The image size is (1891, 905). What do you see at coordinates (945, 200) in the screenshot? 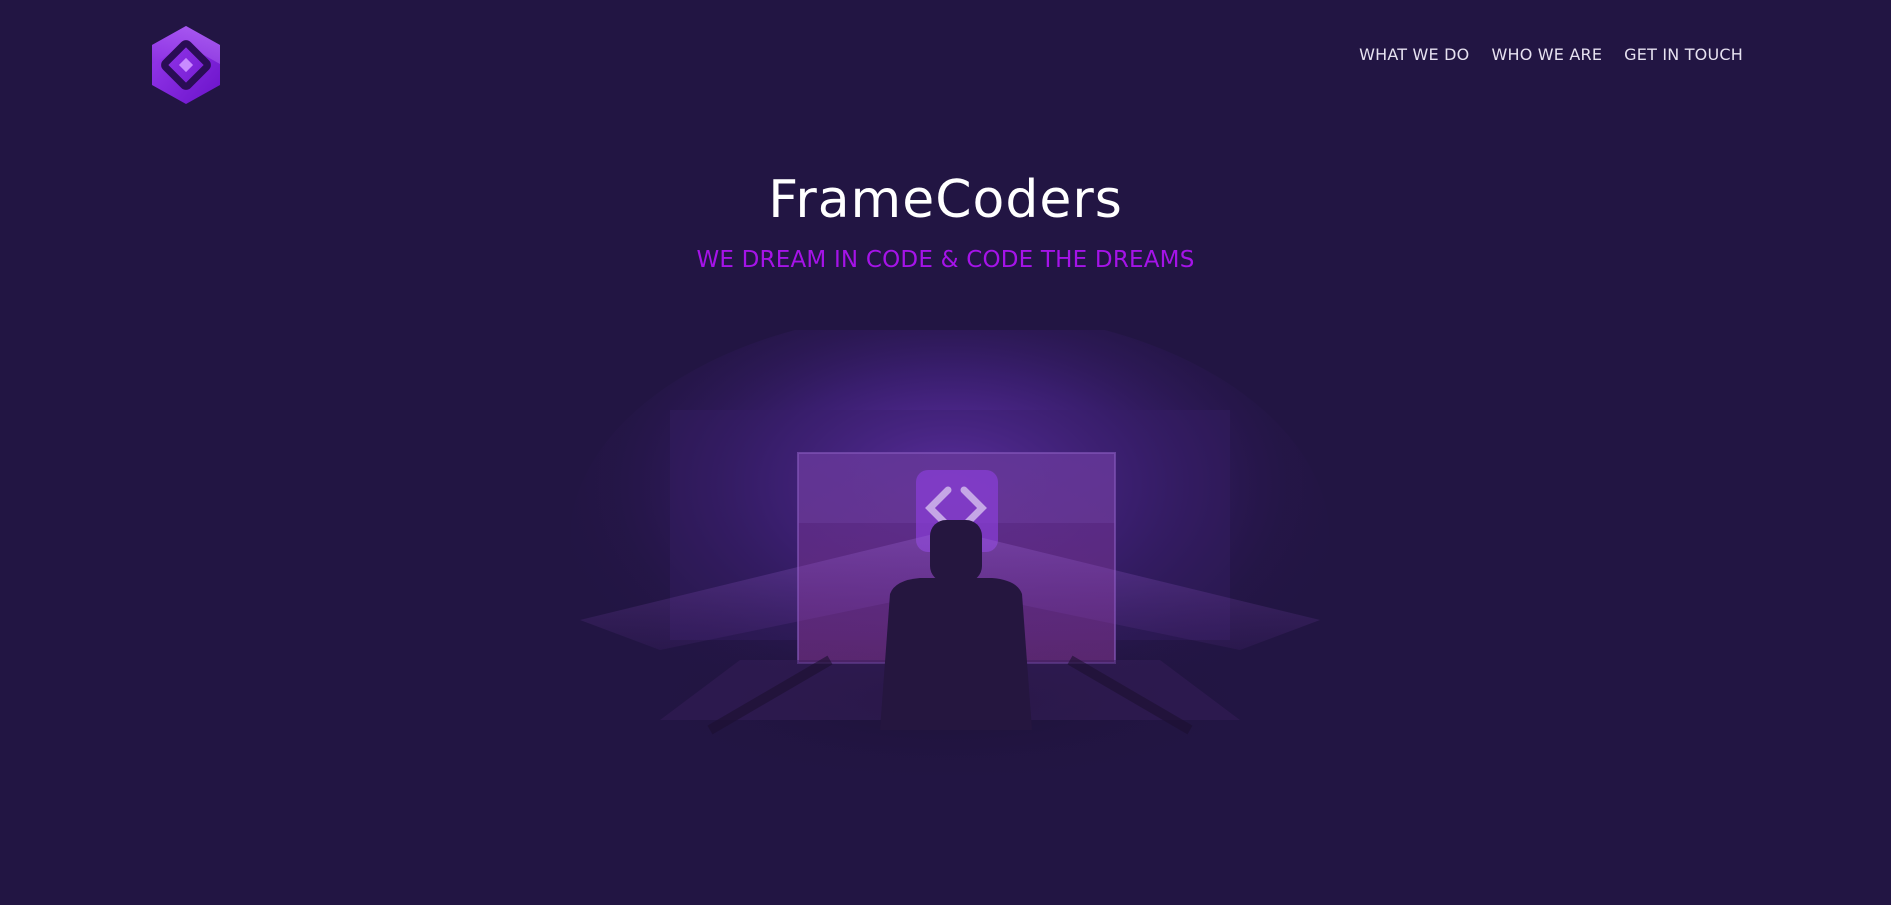
I see `hero-title: FrameCoders` at bounding box center [945, 200].